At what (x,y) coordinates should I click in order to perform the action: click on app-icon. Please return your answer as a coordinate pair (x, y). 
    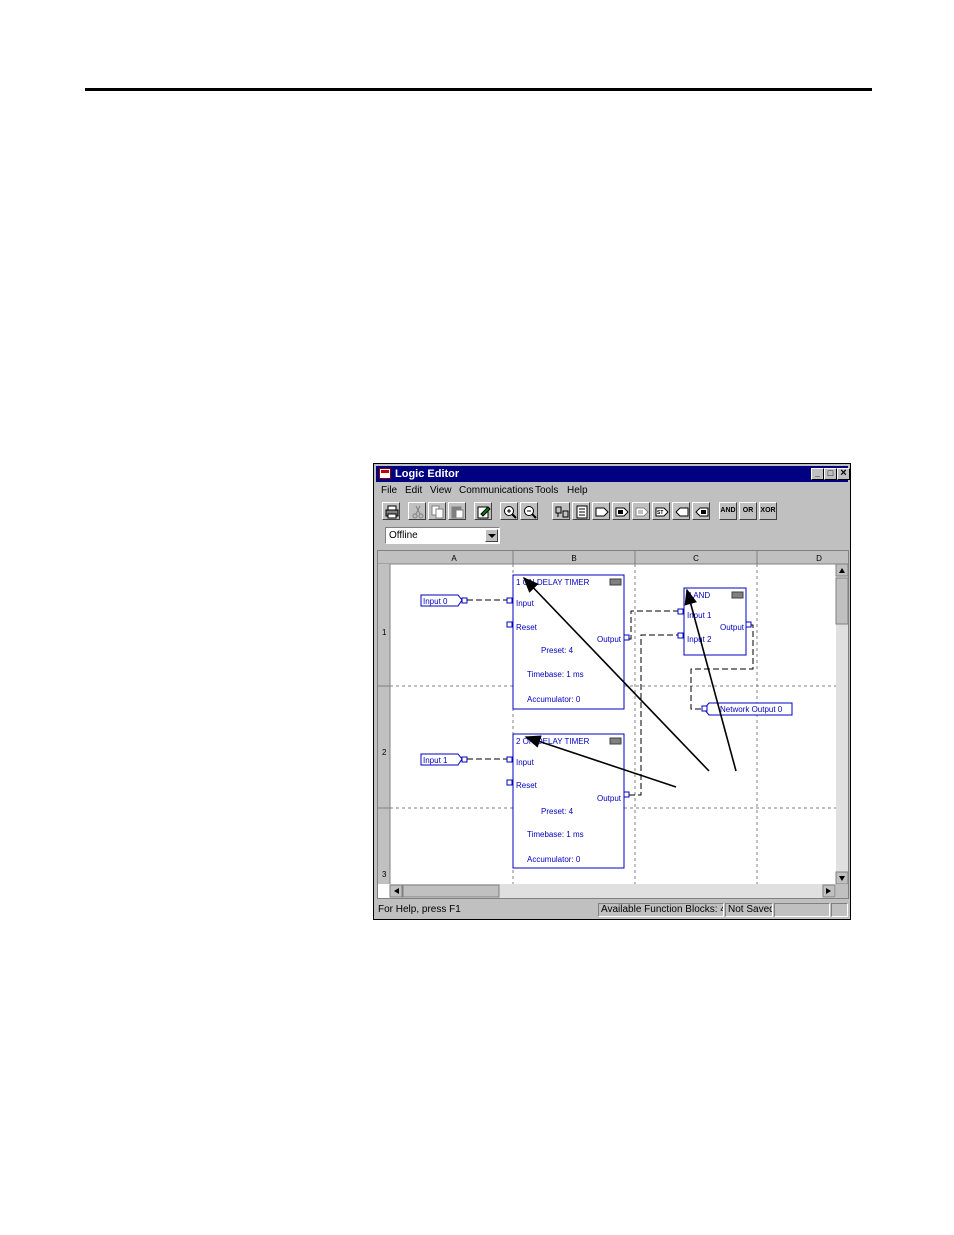
    Looking at the image, I should click on (385, 473).